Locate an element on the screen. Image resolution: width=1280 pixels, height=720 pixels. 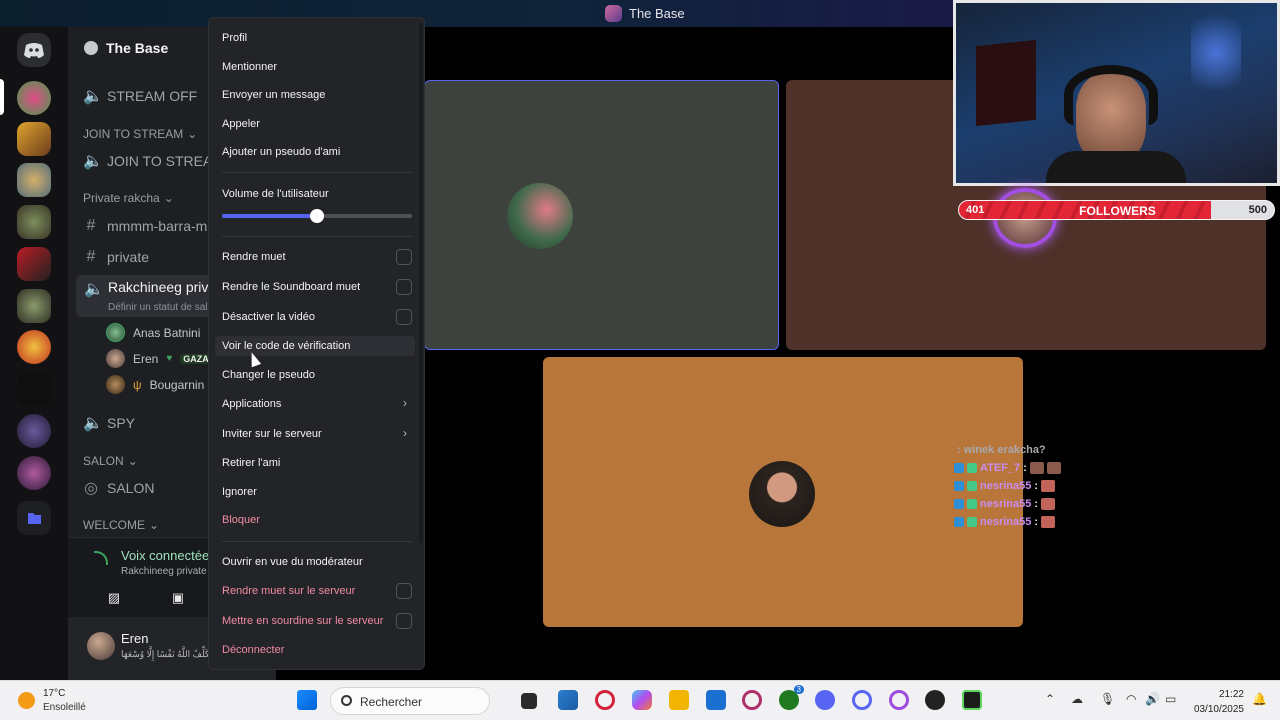
taskbar-search: Rechercher is located at coordinates (410, 701).